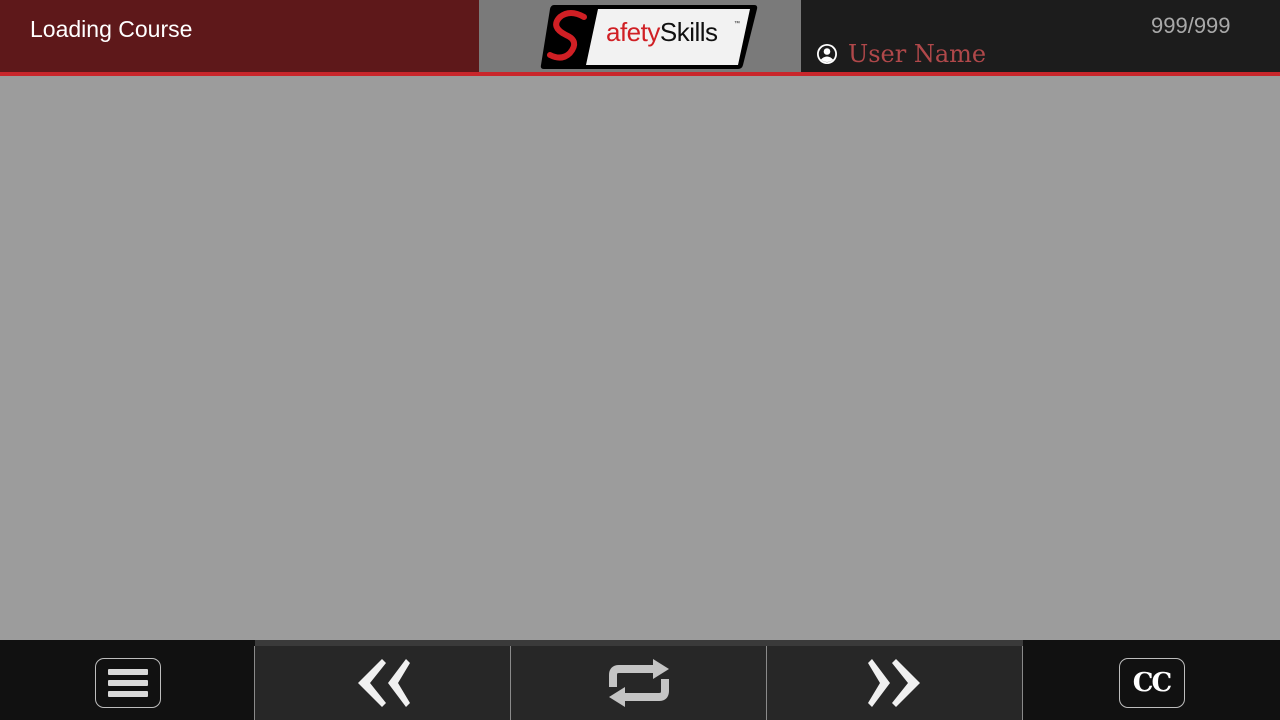 This screenshot has width=1280, height=720. What do you see at coordinates (1040, 36) in the screenshot?
I see `user-panel: 999/999 User Name` at bounding box center [1040, 36].